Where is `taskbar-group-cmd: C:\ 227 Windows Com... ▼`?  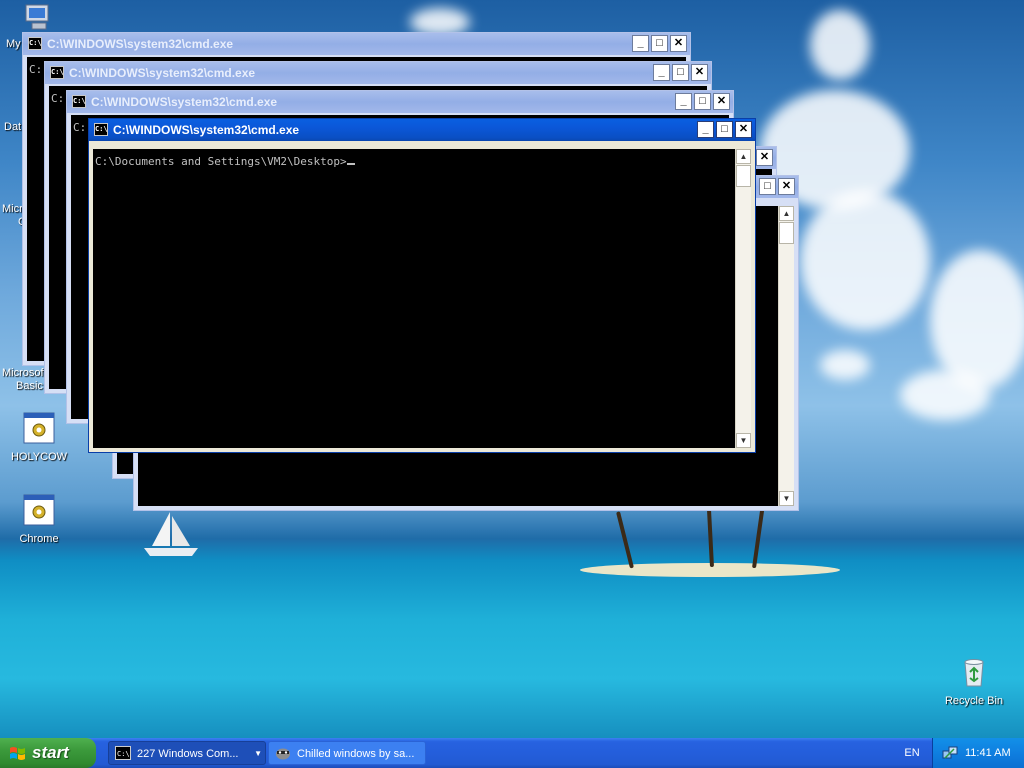 taskbar-group-cmd: C:\ 227 Windows Com... ▼ is located at coordinates (187, 753).